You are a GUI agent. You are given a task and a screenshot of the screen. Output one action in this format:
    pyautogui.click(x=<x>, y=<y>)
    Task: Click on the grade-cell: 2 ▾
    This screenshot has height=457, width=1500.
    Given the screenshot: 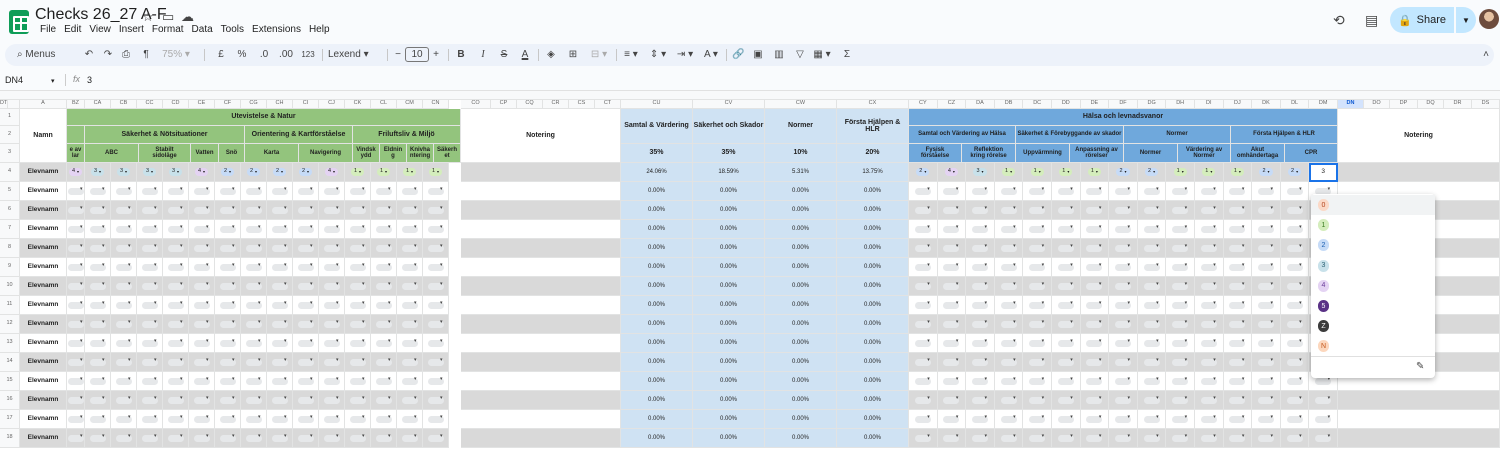 What is the action you would take?
    pyautogui.click(x=280, y=172)
    